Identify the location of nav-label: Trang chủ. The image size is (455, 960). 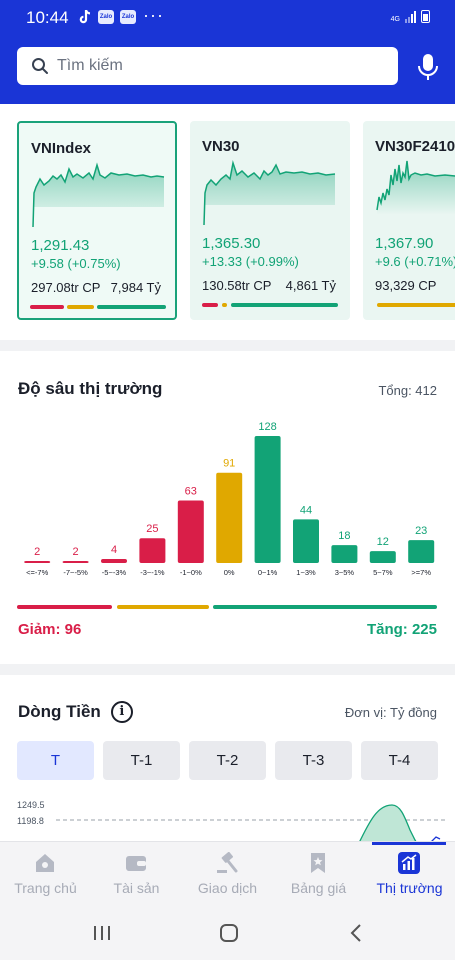
(45, 888).